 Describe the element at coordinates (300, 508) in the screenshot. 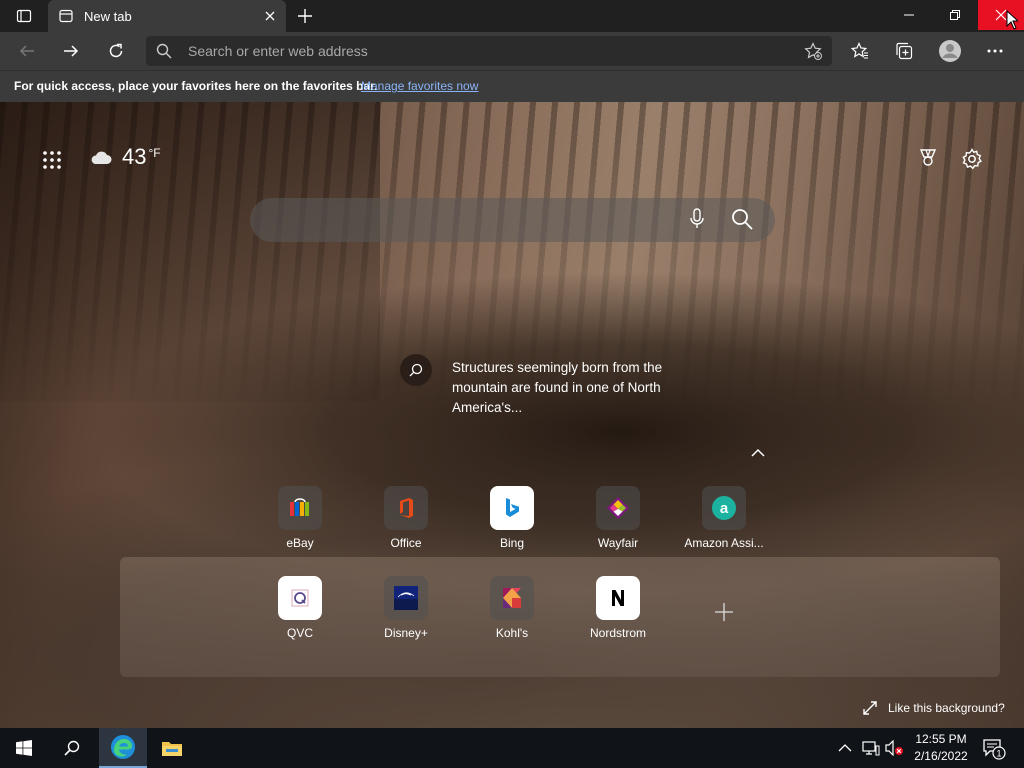

I see `ebay-icon` at that location.